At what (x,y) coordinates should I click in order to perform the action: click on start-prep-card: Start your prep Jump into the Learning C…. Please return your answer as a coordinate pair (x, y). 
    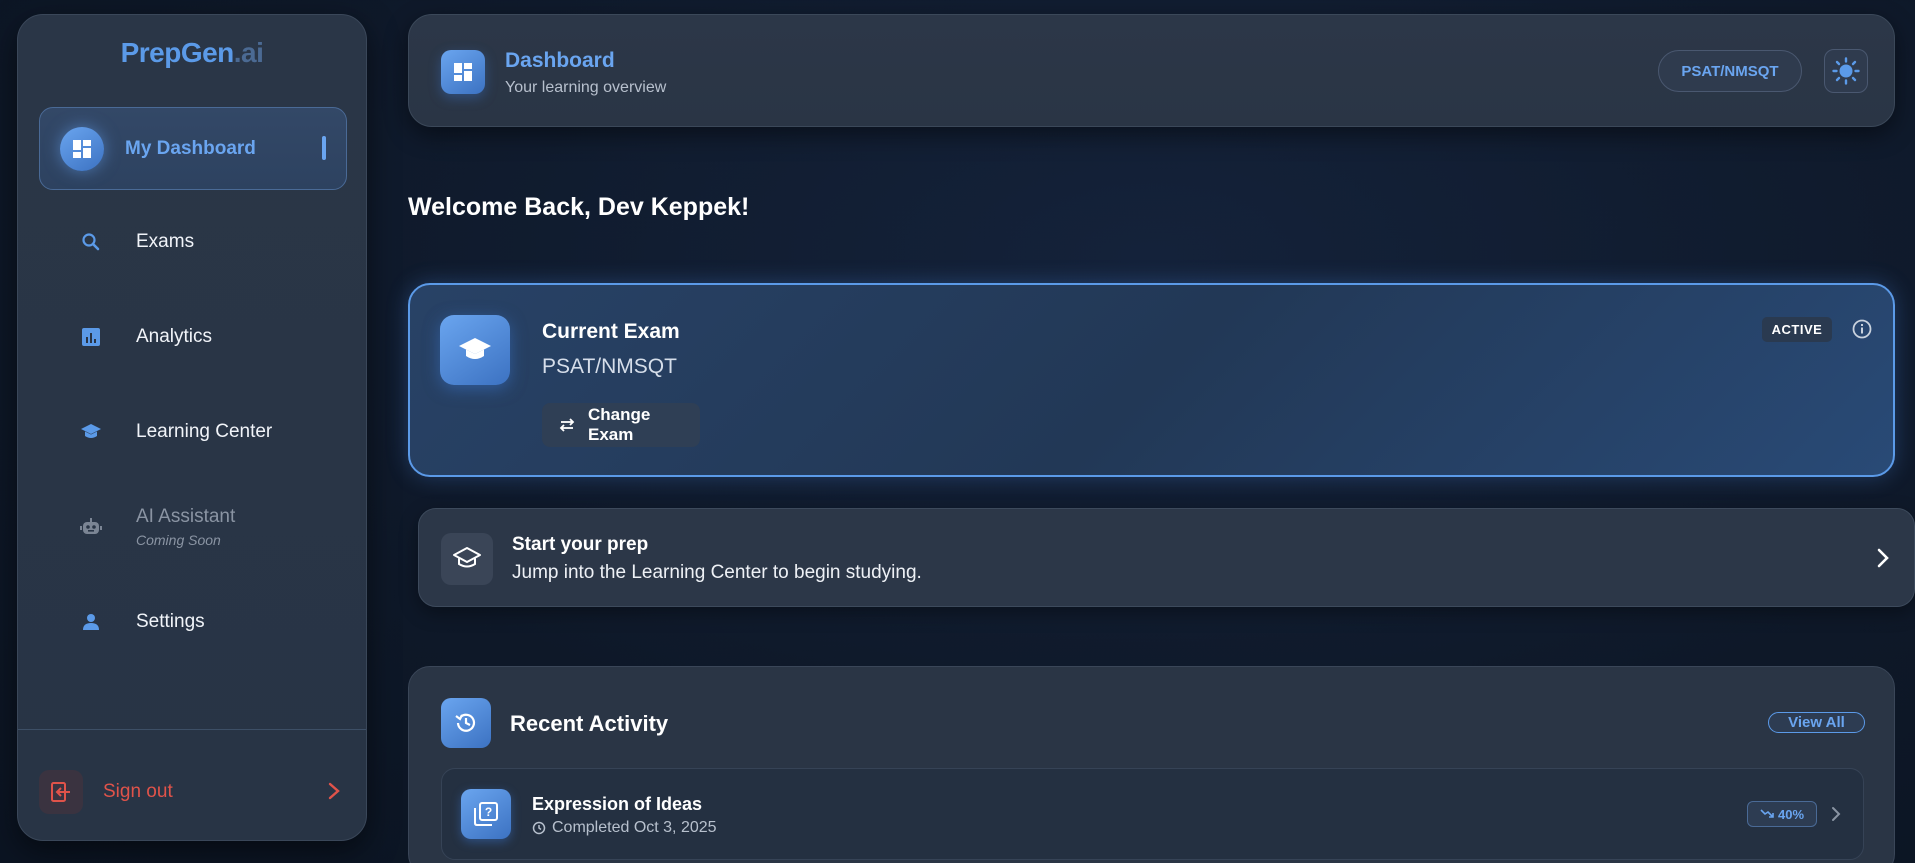
    Looking at the image, I should click on (1166, 557).